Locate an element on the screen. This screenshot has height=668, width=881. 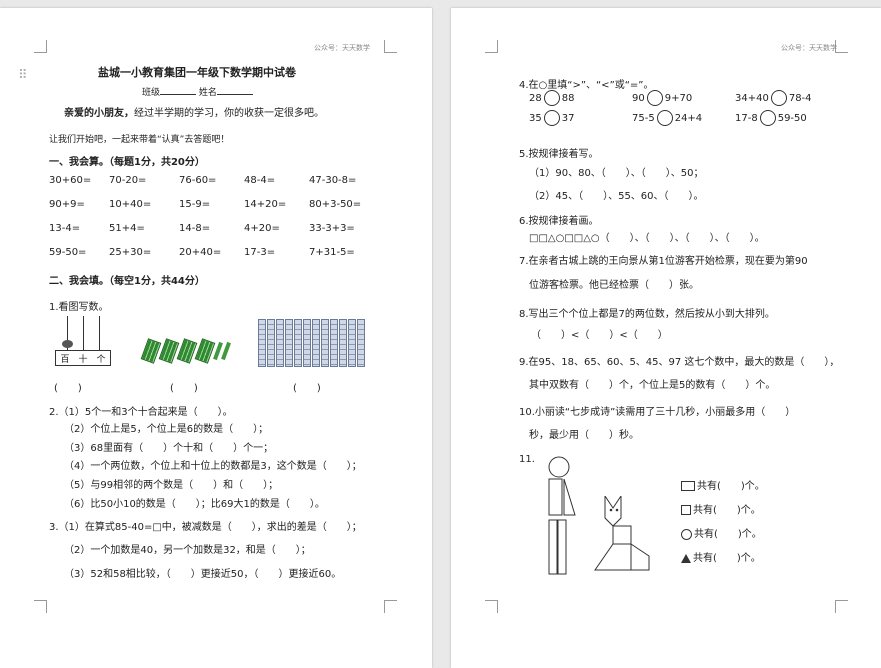
question-2-line: 2.（1）5个一和3个十合起来是（ ）。 is located at coordinates (141, 412).